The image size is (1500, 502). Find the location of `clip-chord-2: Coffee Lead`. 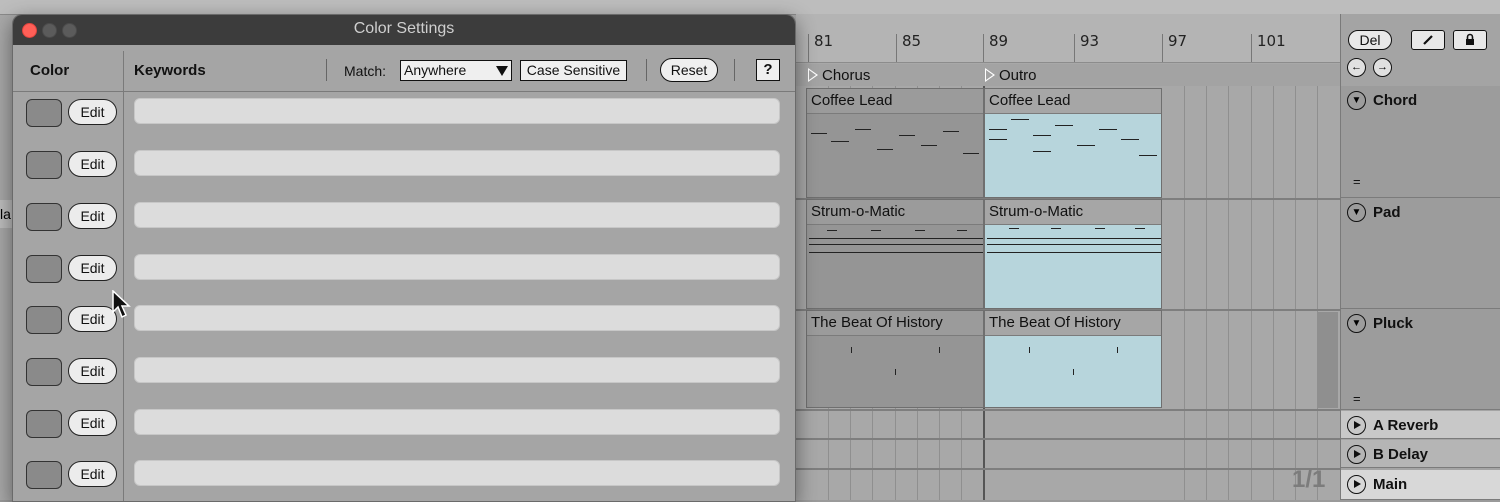

clip-chord-2: Coffee Lead is located at coordinates (1073, 143).